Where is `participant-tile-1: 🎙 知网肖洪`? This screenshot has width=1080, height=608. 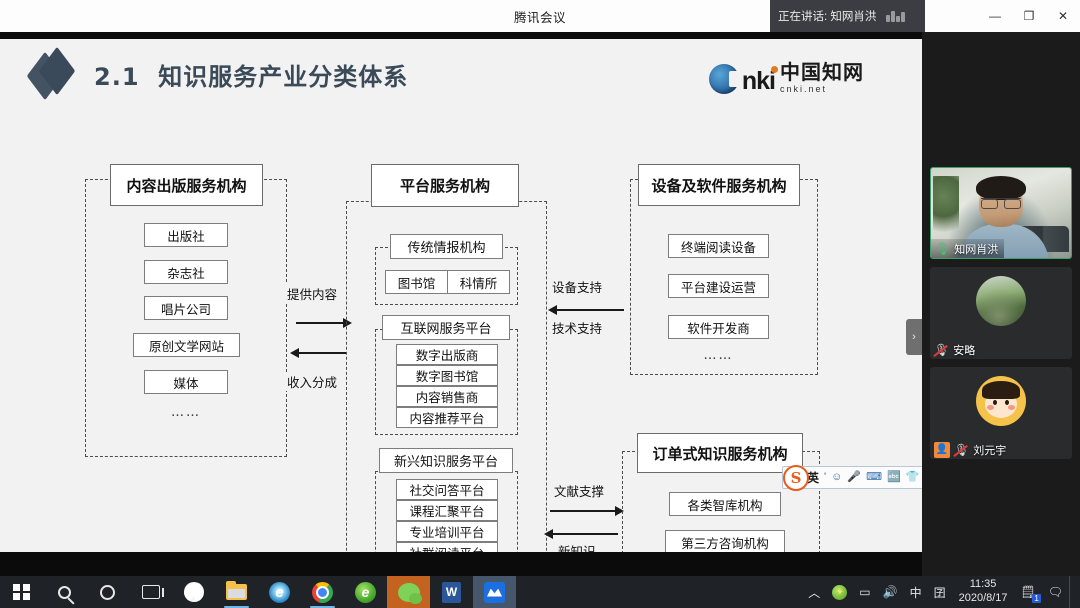 participant-tile-1: 🎙 知网肖洪 is located at coordinates (1001, 213).